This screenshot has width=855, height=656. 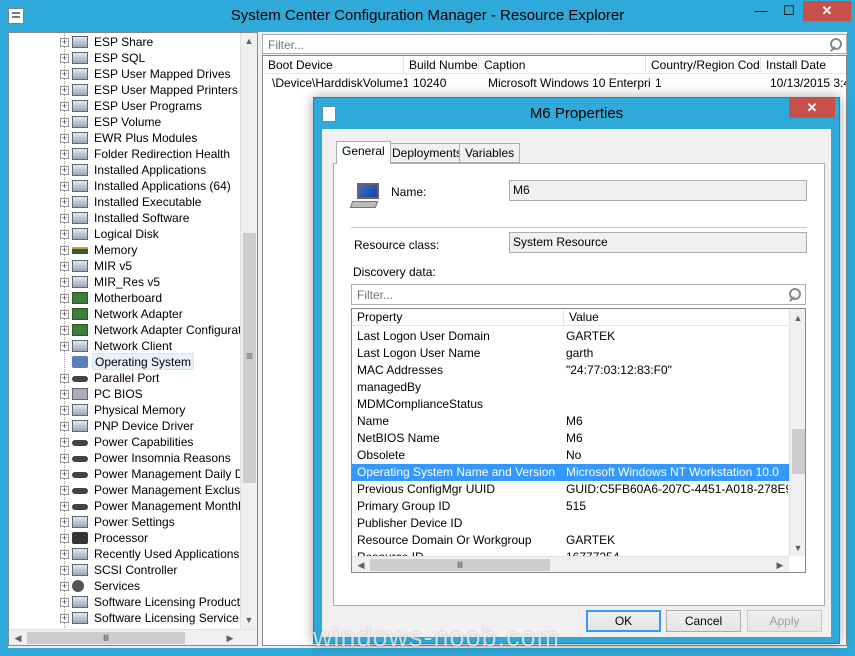 What do you see at coordinates (248, 331) in the screenshot?
I see `tree-vertical-scrollbar: ▲ ≡ ▼` at bounding box center [248, 331].